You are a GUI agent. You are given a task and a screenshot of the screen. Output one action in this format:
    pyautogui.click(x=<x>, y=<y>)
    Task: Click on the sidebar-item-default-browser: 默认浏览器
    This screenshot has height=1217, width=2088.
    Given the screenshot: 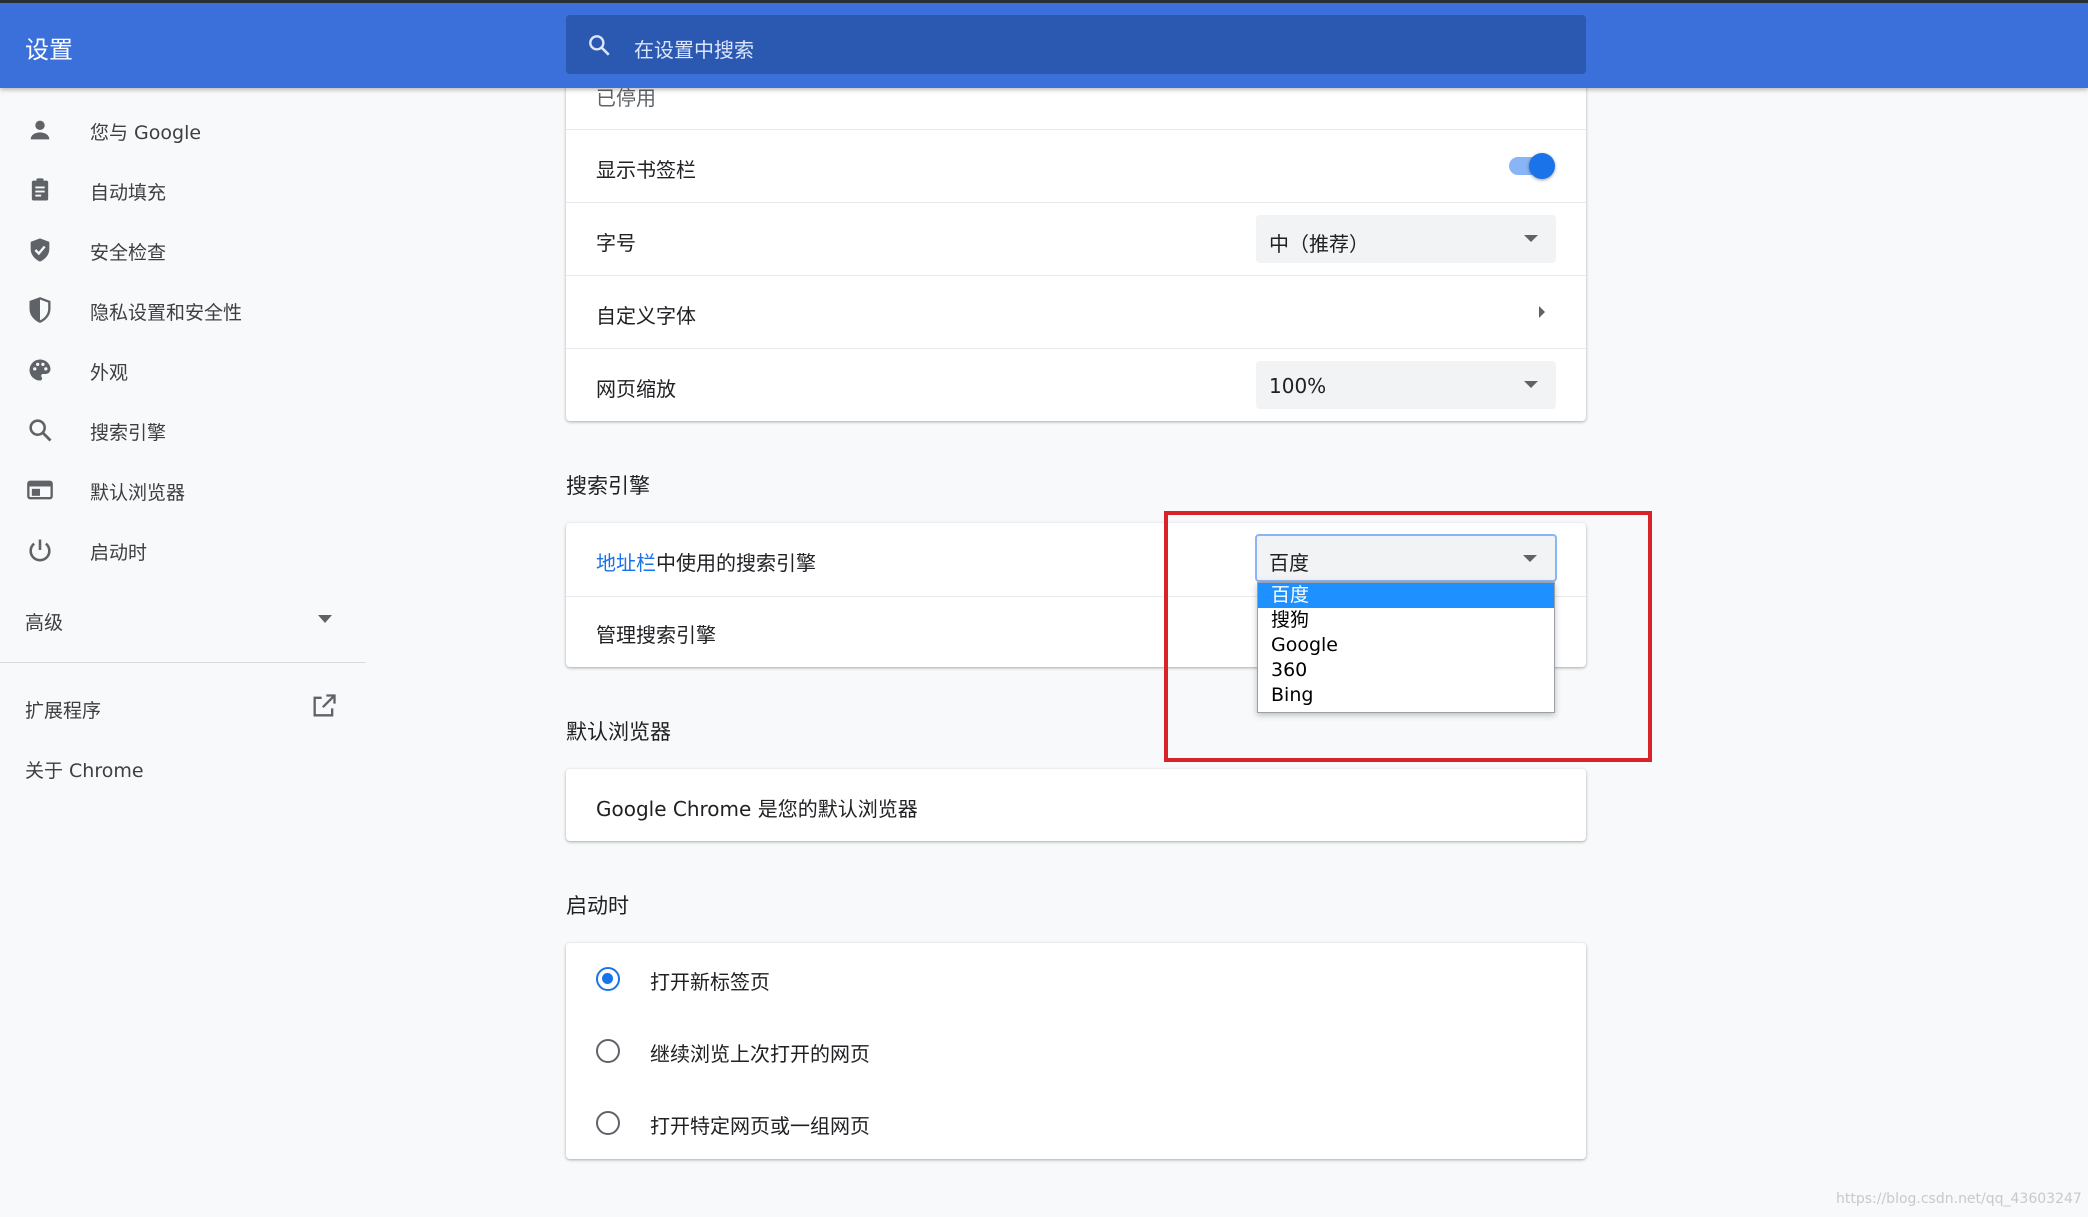 What is the action you would take?
    pyautogui.click(x=183, y=489)
    